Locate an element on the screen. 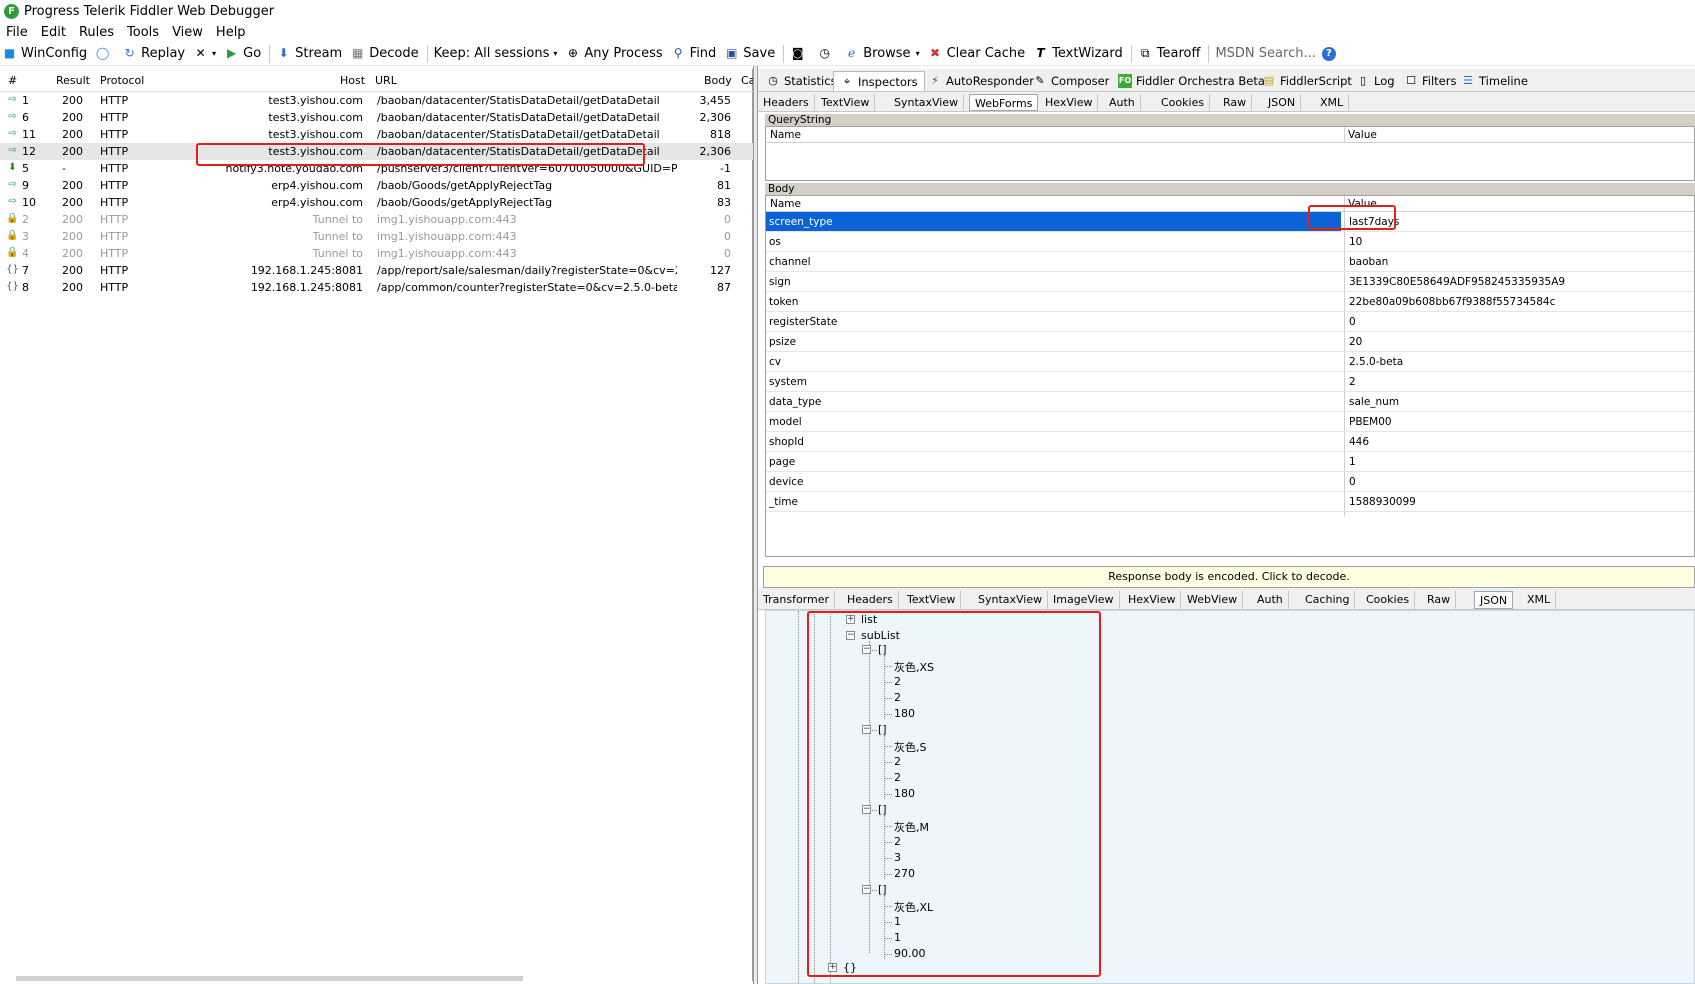 The height and width of the screenshot is (984, 1695). req-tab-auth: Auth is located at coordinates (1122, 102).